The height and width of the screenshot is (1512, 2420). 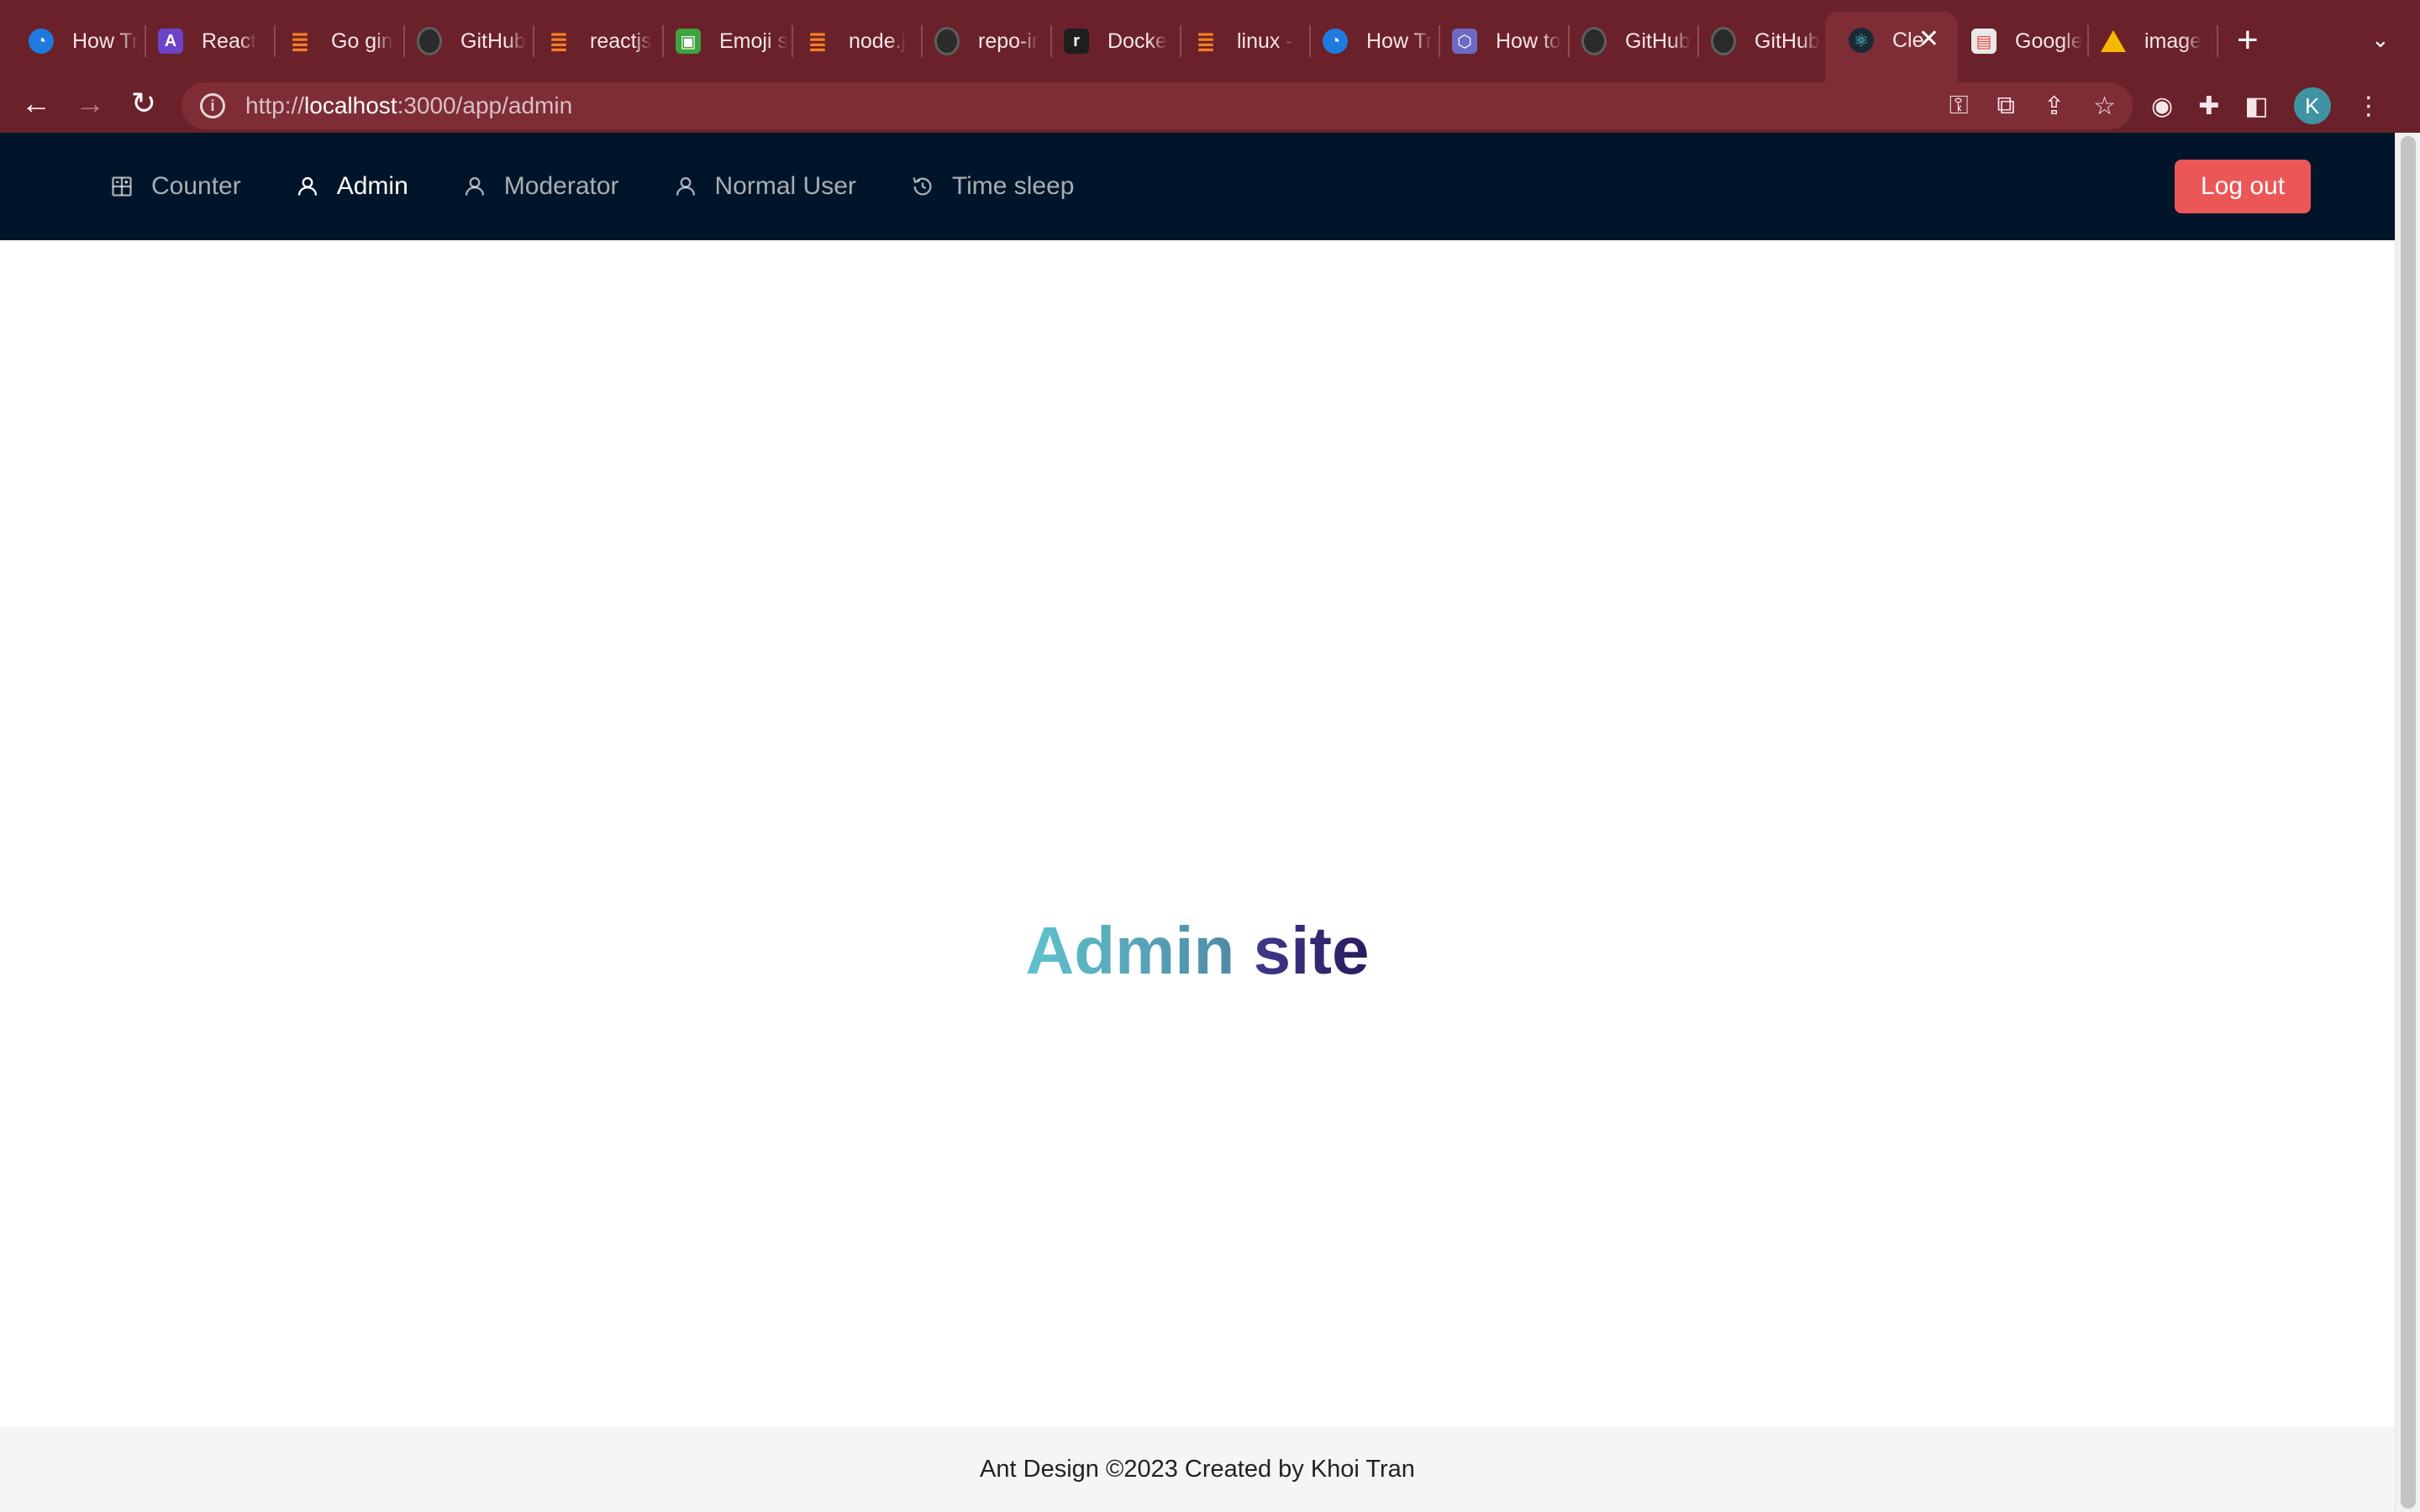 I want to click on page-title: Admin site, so click(x=1197, y=951).